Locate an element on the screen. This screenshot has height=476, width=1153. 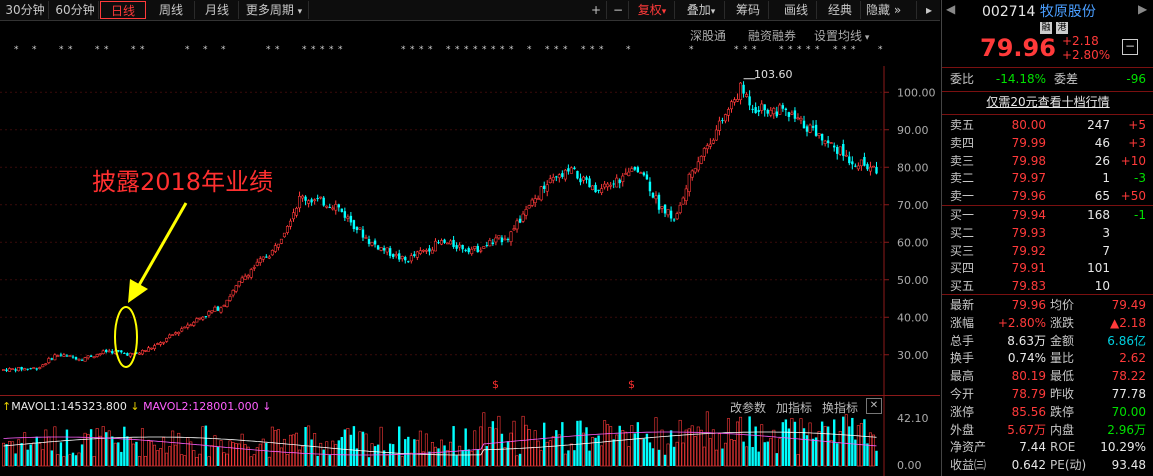
shengutong-link: 深股通 is located at coordinates (708, 35).